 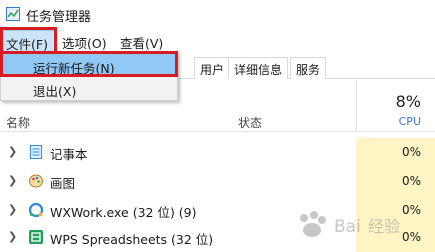 I want to click on task-manager-icon, so click(x=13, y=14).